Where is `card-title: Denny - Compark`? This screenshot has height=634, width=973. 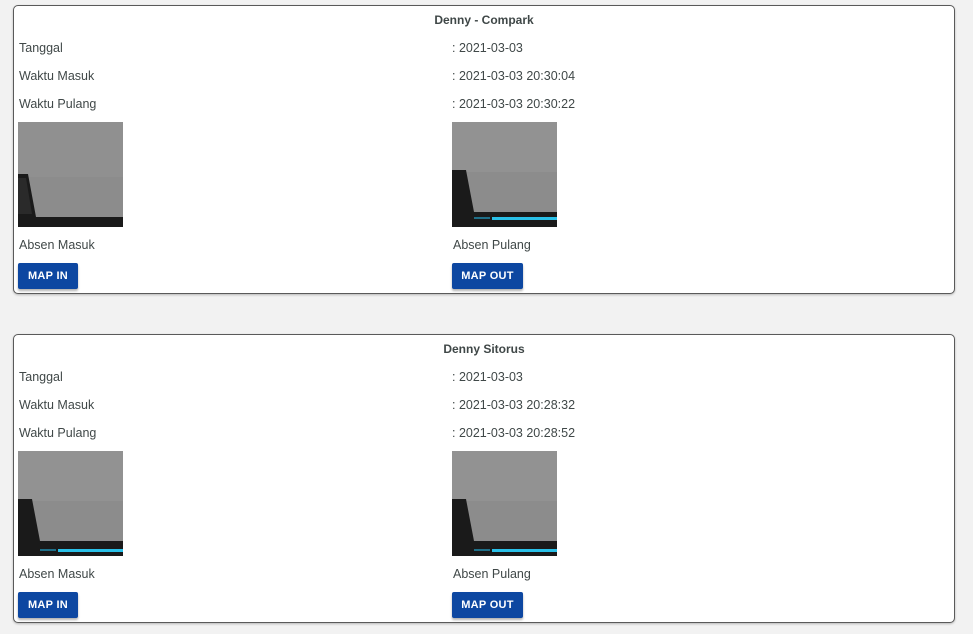
card-title: Denny - Compark is located at coordinates (484, 20).